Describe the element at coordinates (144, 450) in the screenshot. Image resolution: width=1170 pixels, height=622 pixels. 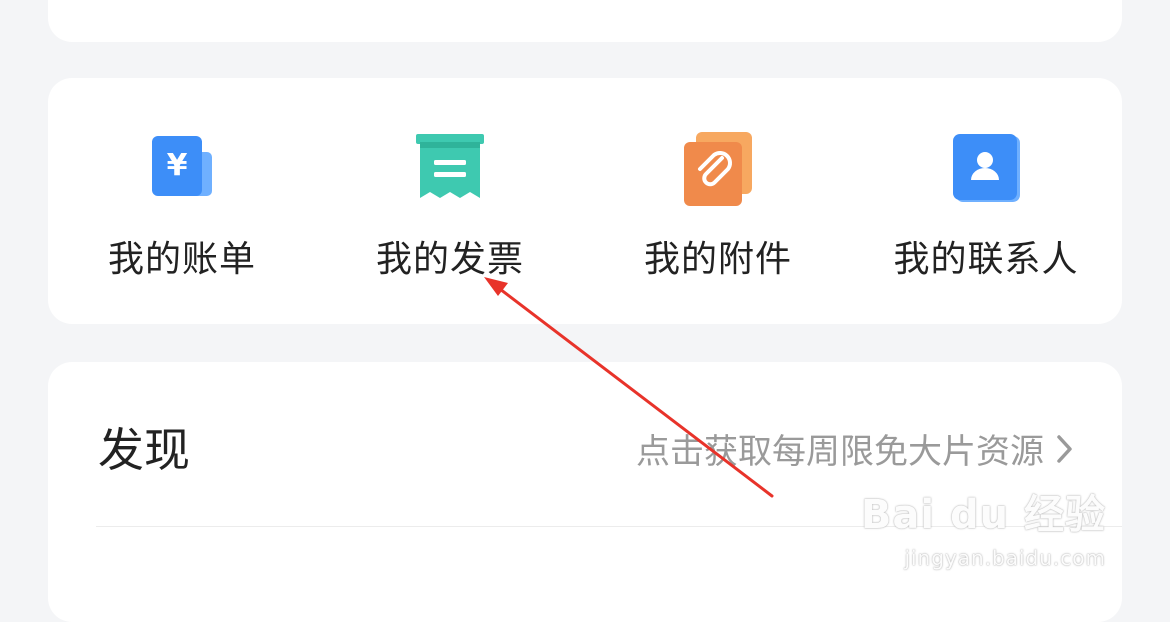
I see `discover-title: 发现` at that location.